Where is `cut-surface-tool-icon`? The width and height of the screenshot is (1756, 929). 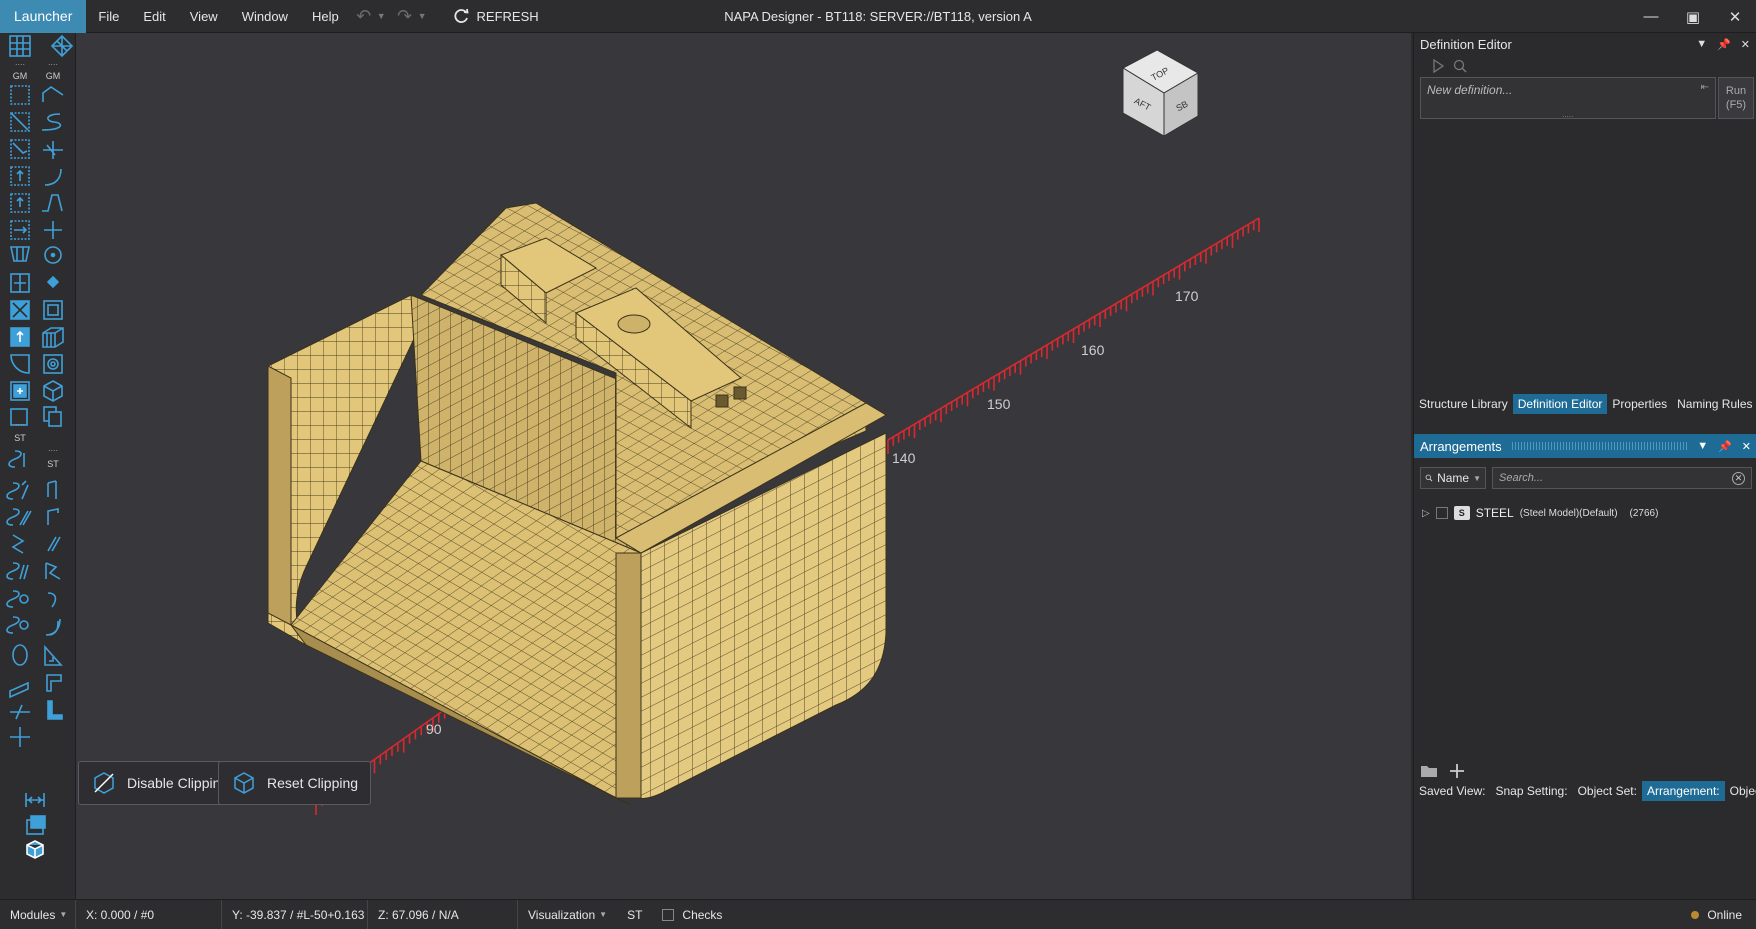 cut-surface-tool-icon is located at coordinates (20, 149).